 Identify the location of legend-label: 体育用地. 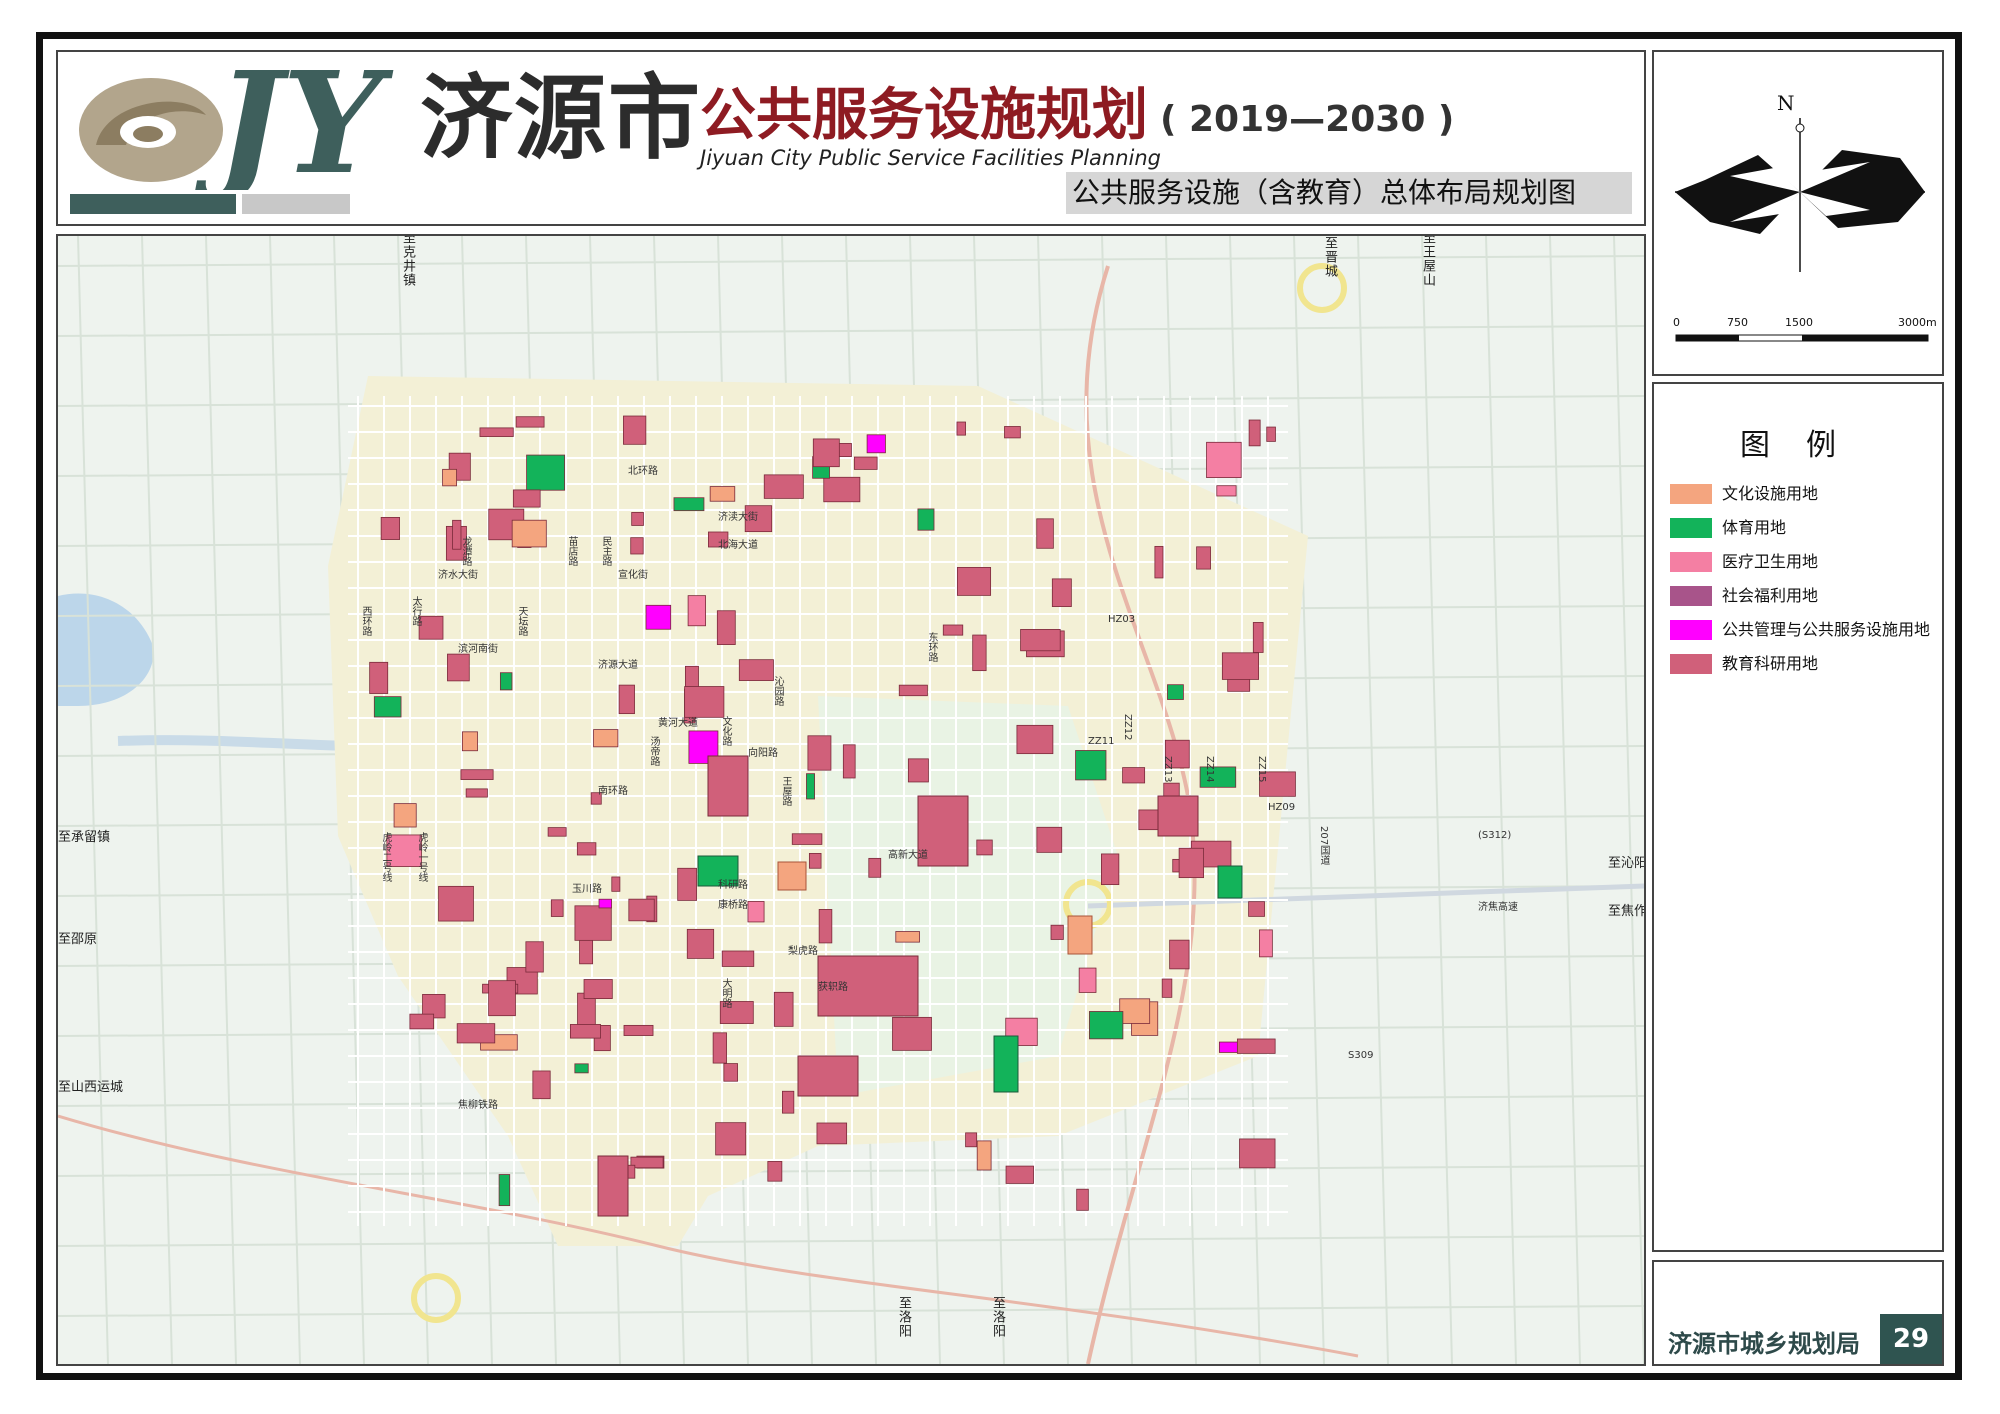
(1754, 527).